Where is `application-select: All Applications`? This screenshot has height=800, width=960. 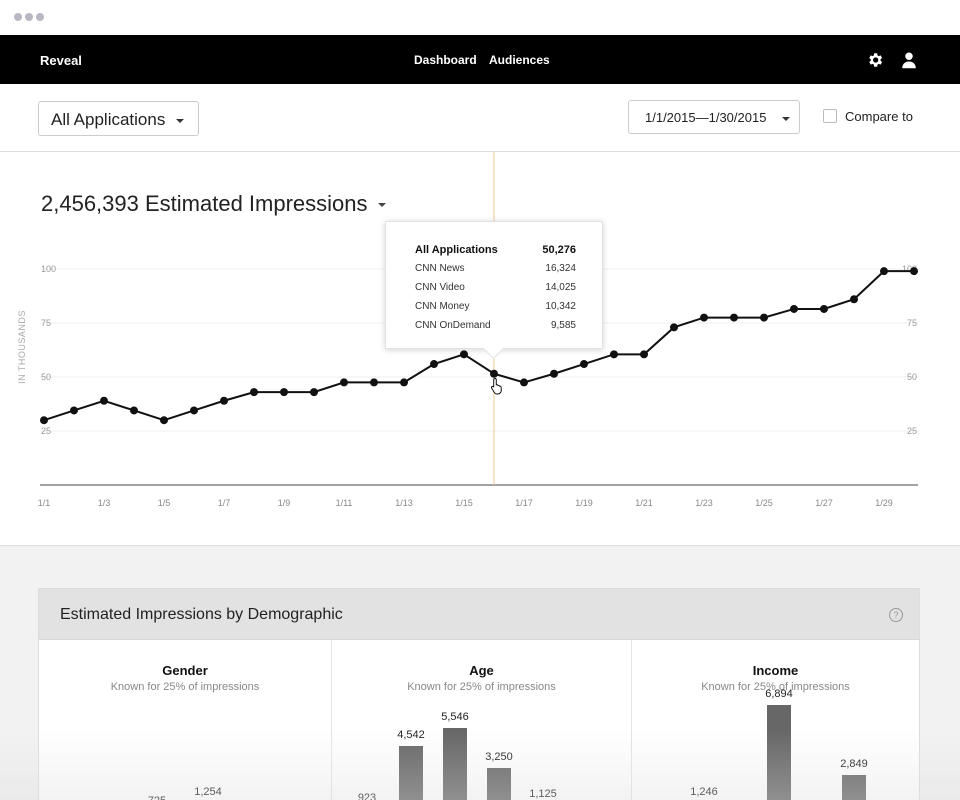 application-select: All Applications is located at coordinates (118, 118).